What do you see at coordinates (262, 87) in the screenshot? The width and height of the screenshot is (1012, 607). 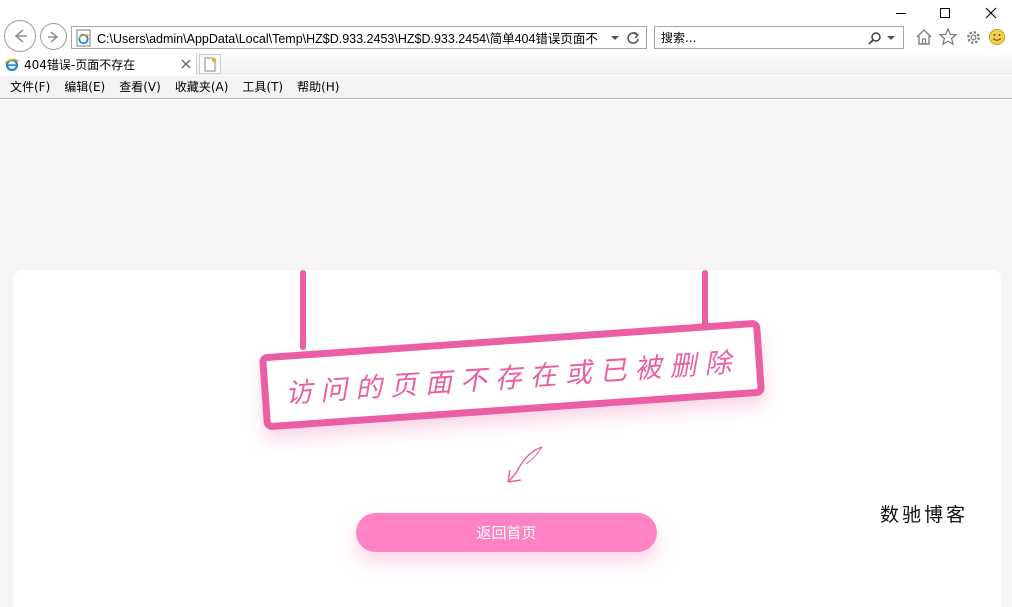 I see `menu-tools: 工具(T)` at bounding box center [262, 87].